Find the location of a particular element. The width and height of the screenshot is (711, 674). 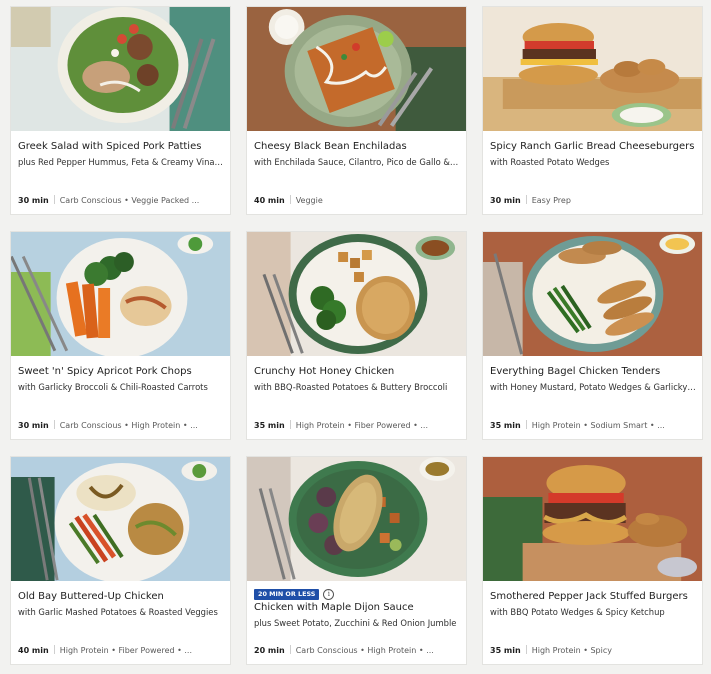

recipe-title: Smothered Pepper Jack Stuffed Burgers is located at coordinates (593, 596).